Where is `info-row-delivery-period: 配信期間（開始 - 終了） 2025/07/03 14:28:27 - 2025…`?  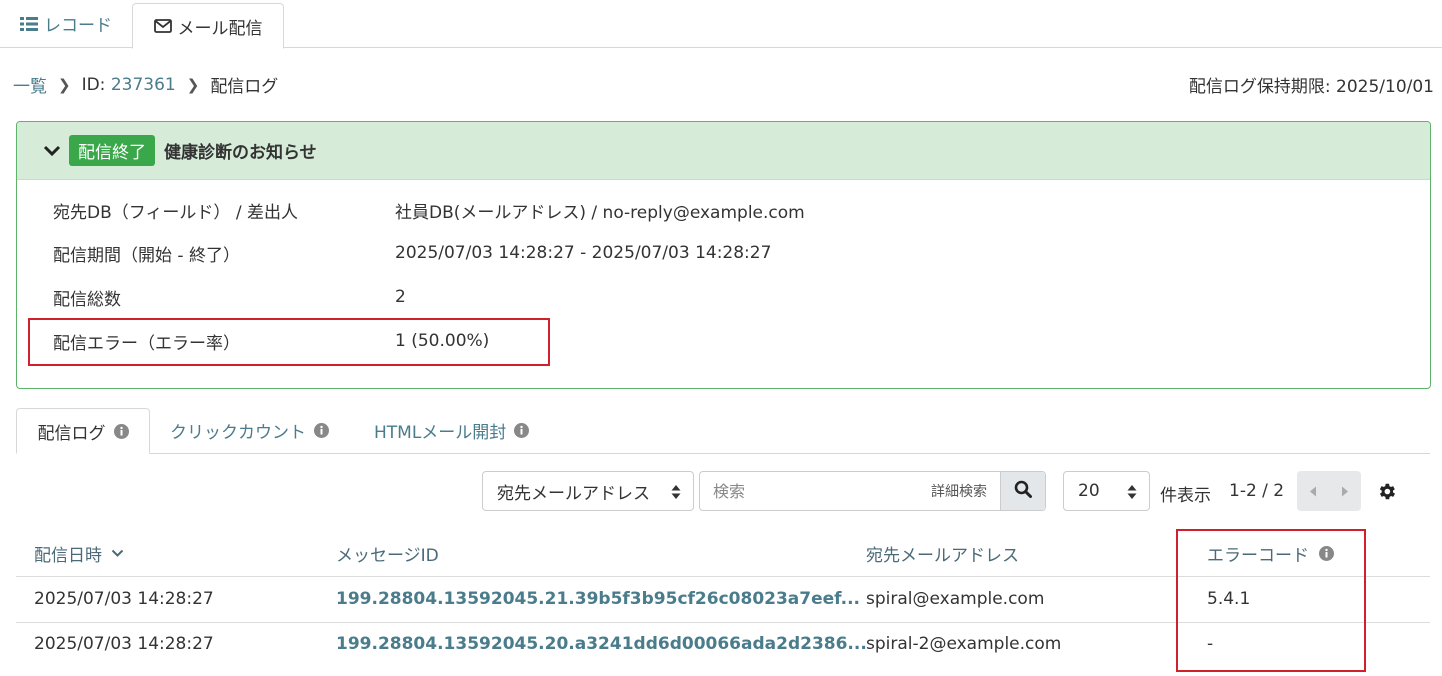
info-row-delivery-period: 配信期間（開始 - 終了） 2025/07/03 14:28:27 - 2025… is located at coordinates (412, 253).